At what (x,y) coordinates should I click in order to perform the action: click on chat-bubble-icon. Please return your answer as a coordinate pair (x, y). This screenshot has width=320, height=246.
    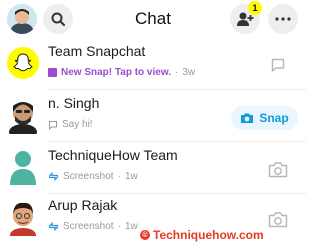
    Looking at the image, I should click on (278, 65).